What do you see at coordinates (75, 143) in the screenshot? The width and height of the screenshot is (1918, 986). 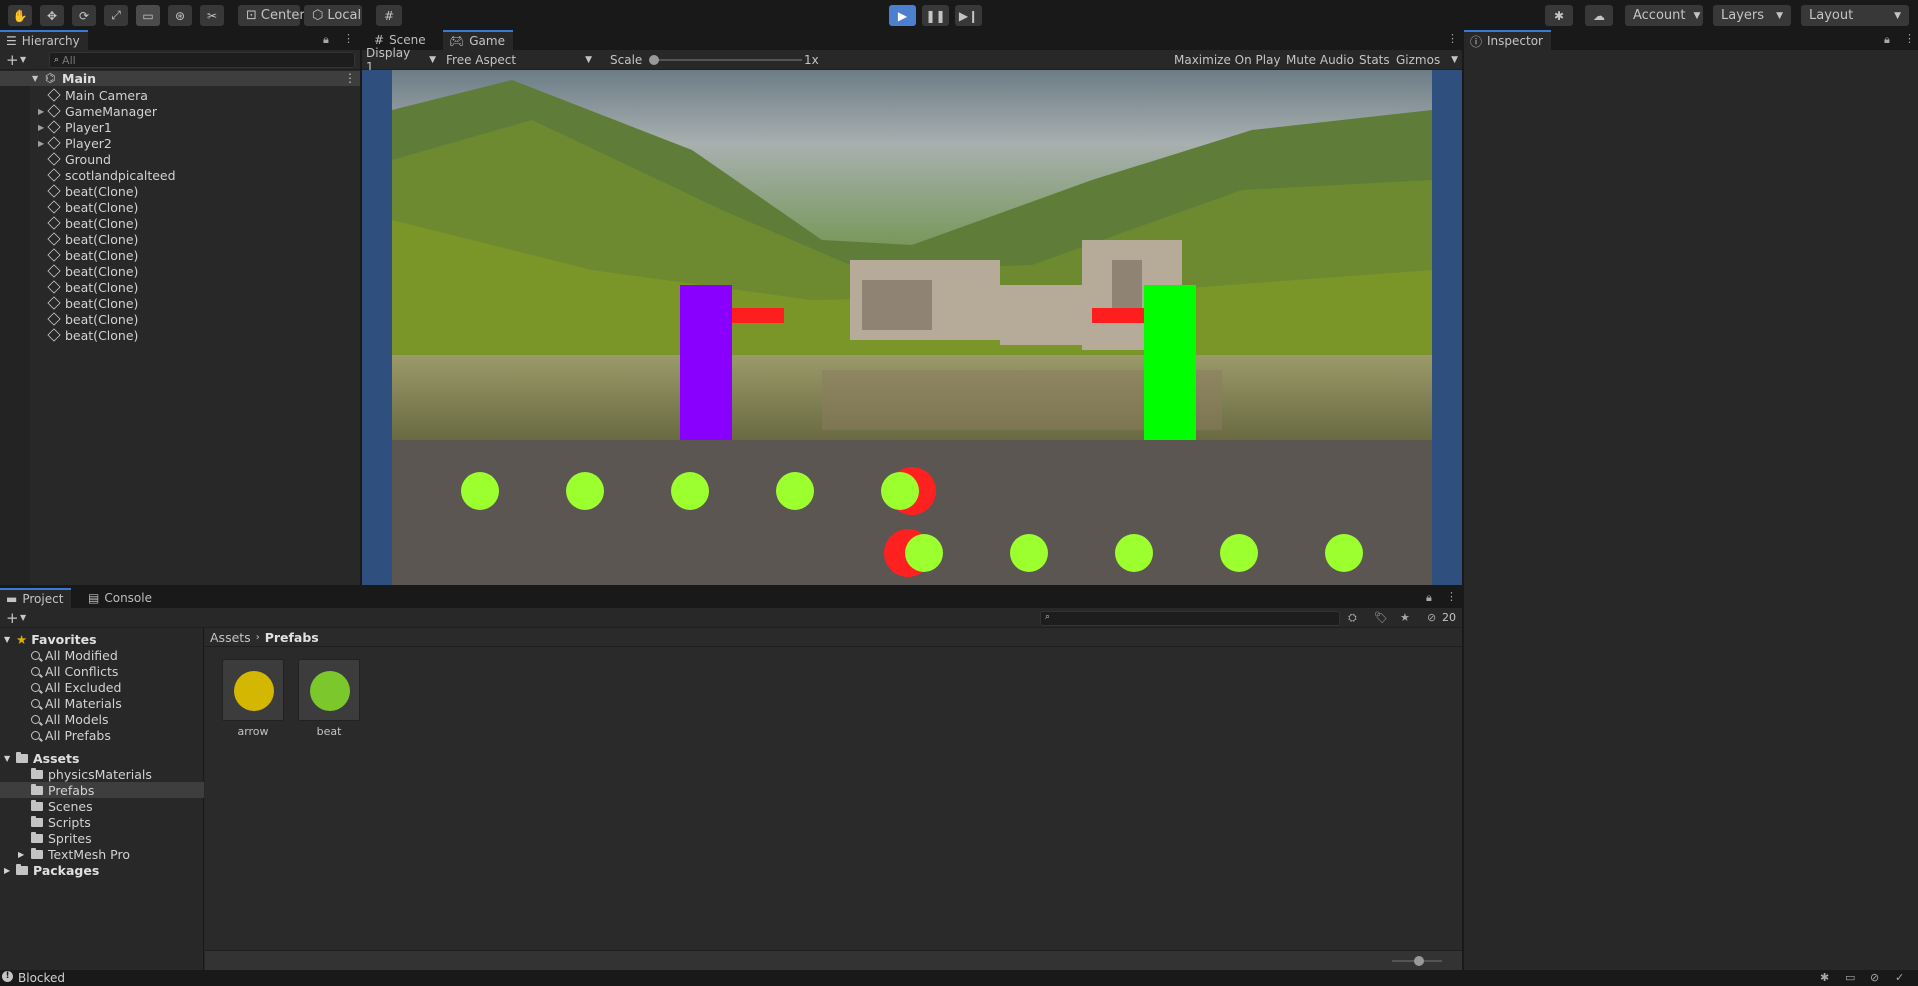 I see `hierarchy-item: ▶ Player2` at bounding box center [75, 143].